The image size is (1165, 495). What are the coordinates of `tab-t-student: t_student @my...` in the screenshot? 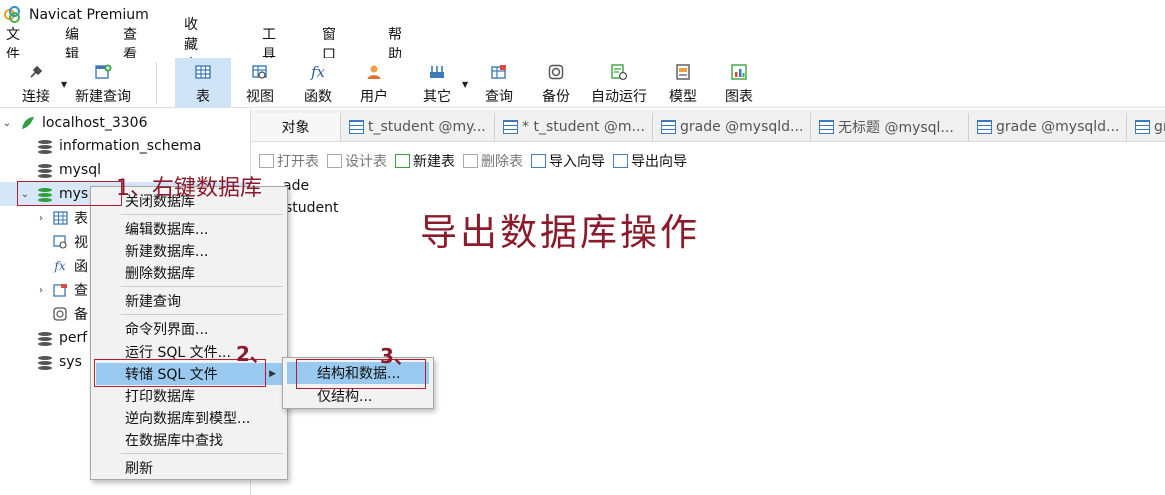 It's located at (419, 127).